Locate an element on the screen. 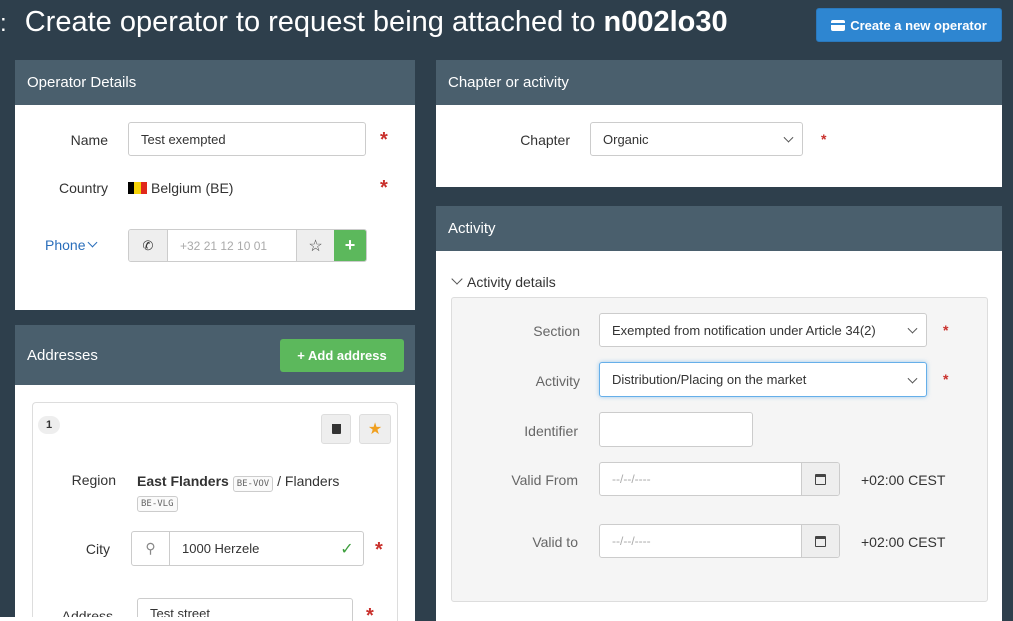 This screenshot has width=1013, height=621. create-operator-label: Create a new operator is located at coordinates (918, 25).